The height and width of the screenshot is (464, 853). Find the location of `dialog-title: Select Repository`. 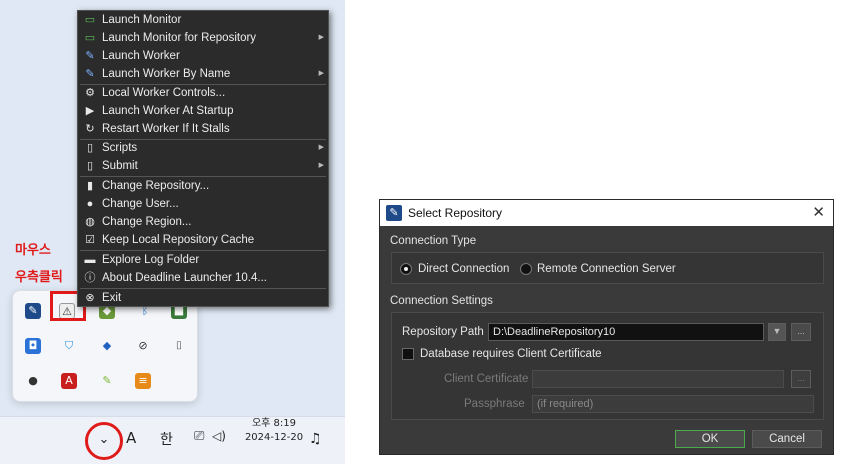

dialog-title: Select Repository is located at coordinates (455, 213).